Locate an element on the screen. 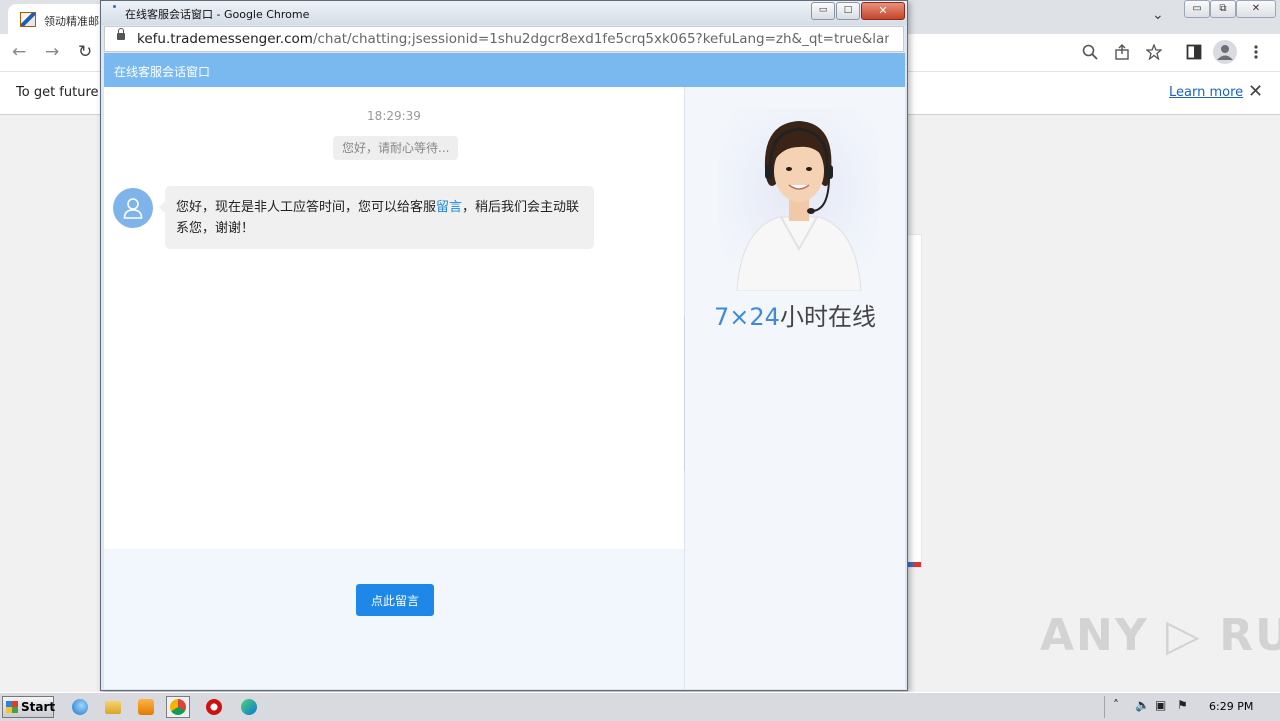 The image size is (1280, 721). profile-avatar is located at coordinates (1225, 52).